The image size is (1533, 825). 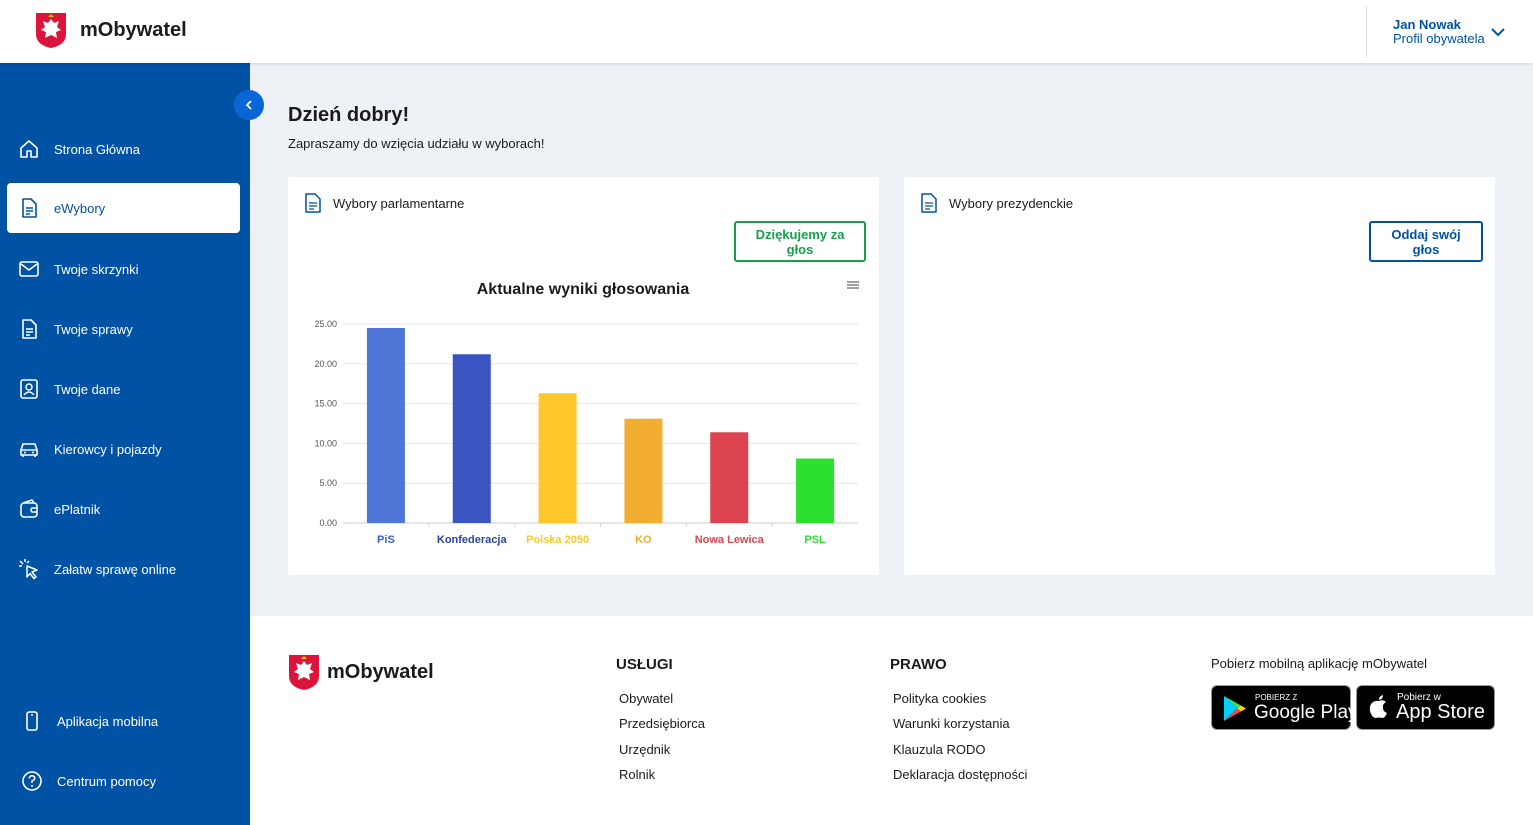 What do you see at coordinates (106, 781) in the screenshot?
I see `sidebar-item-label: Centrum pomocy` at bounding box center [106, 781].